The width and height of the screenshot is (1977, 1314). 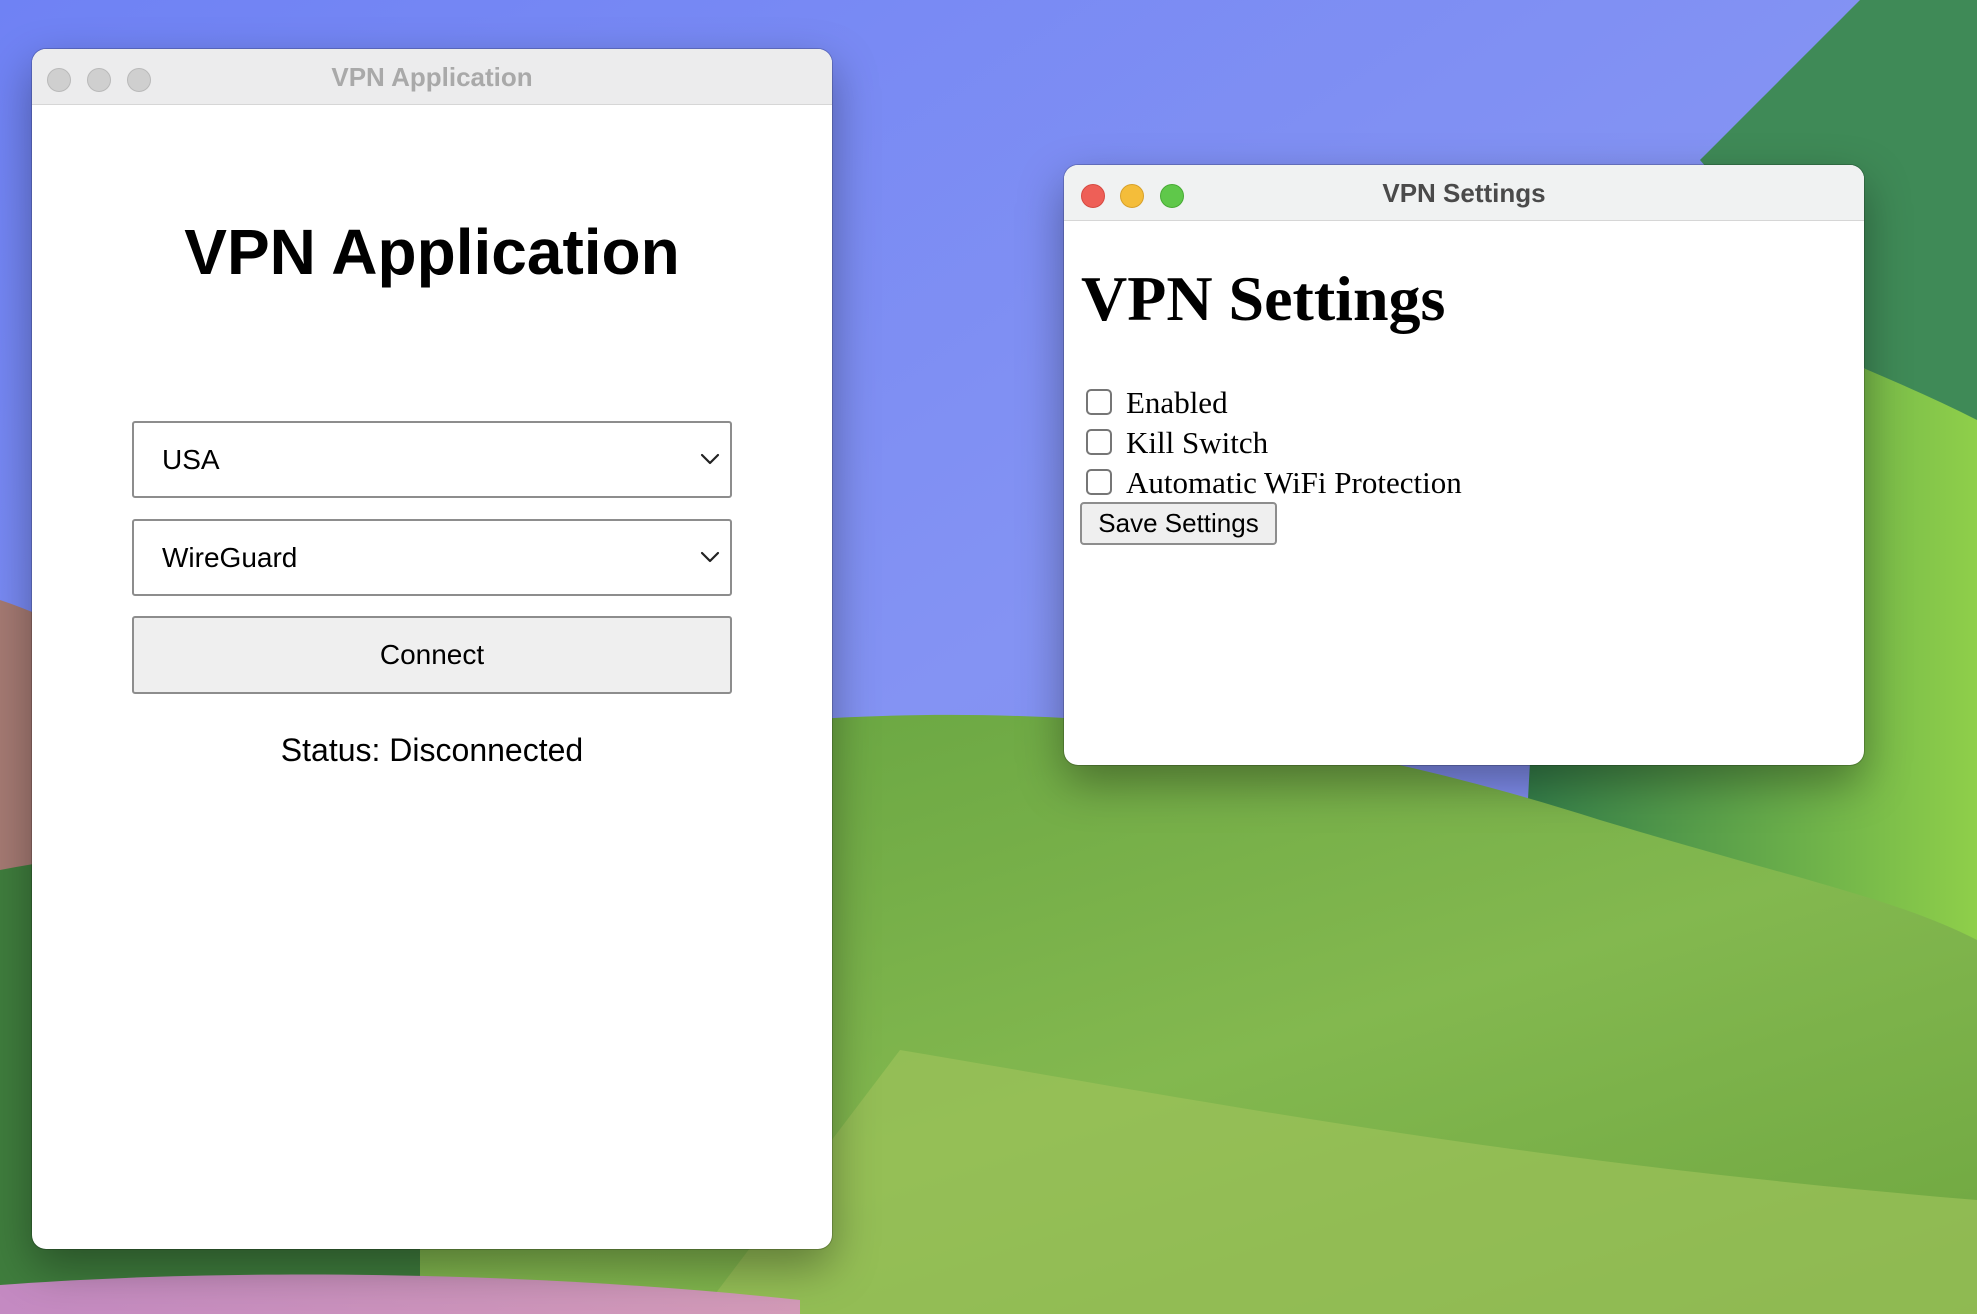 I want to click on protocol-select-value: WireGuard, so click(x=230, y=557).